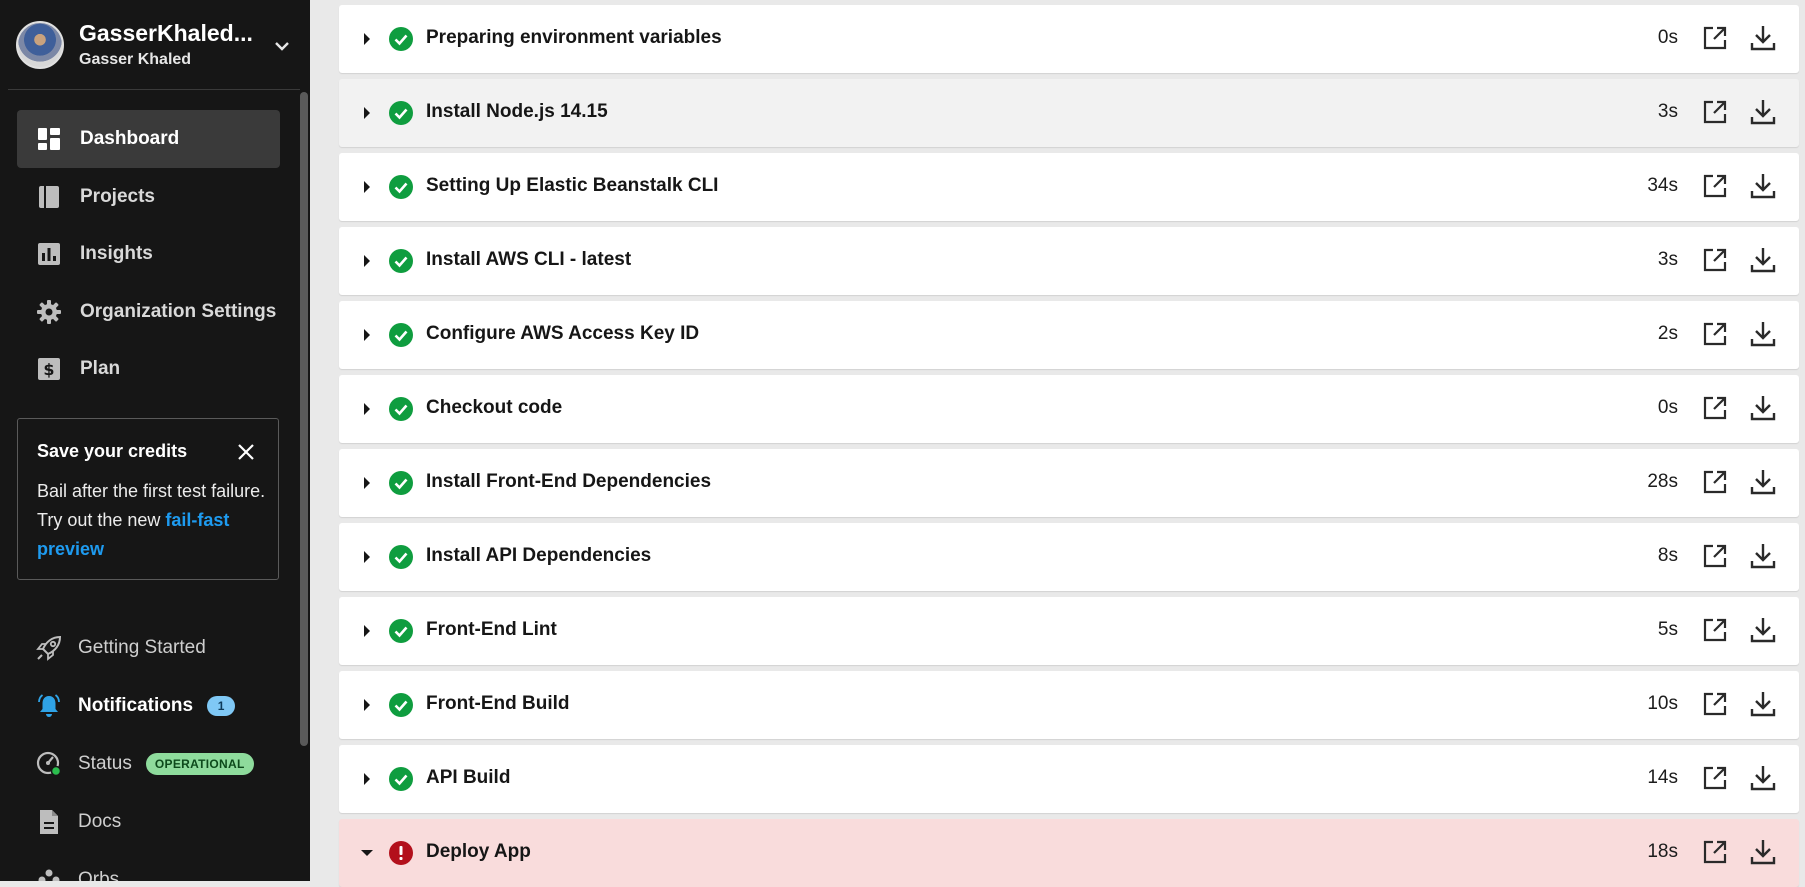 This screenshot has height=887, width=1805. I want to click on chevron-down-icon, so click(282, 46).